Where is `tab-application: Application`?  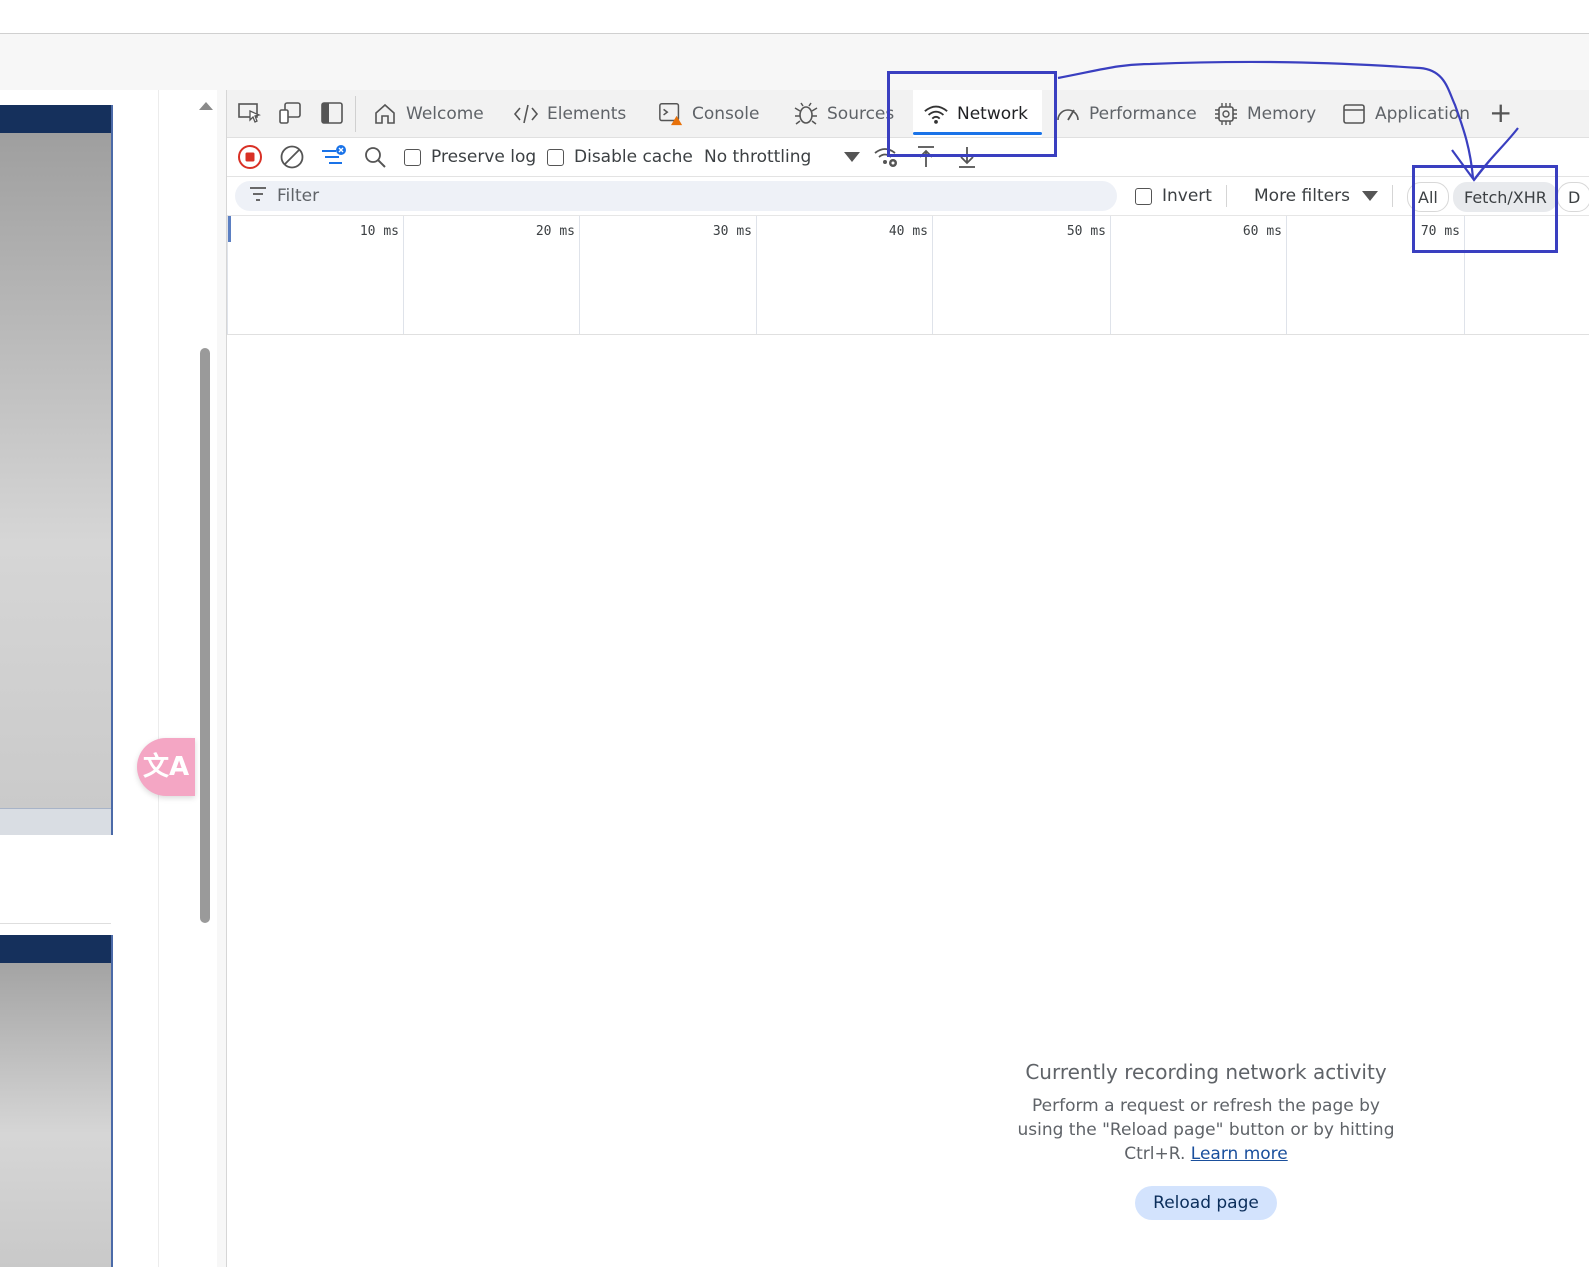 tab-application: Application is located at coordinates (1405, 113).